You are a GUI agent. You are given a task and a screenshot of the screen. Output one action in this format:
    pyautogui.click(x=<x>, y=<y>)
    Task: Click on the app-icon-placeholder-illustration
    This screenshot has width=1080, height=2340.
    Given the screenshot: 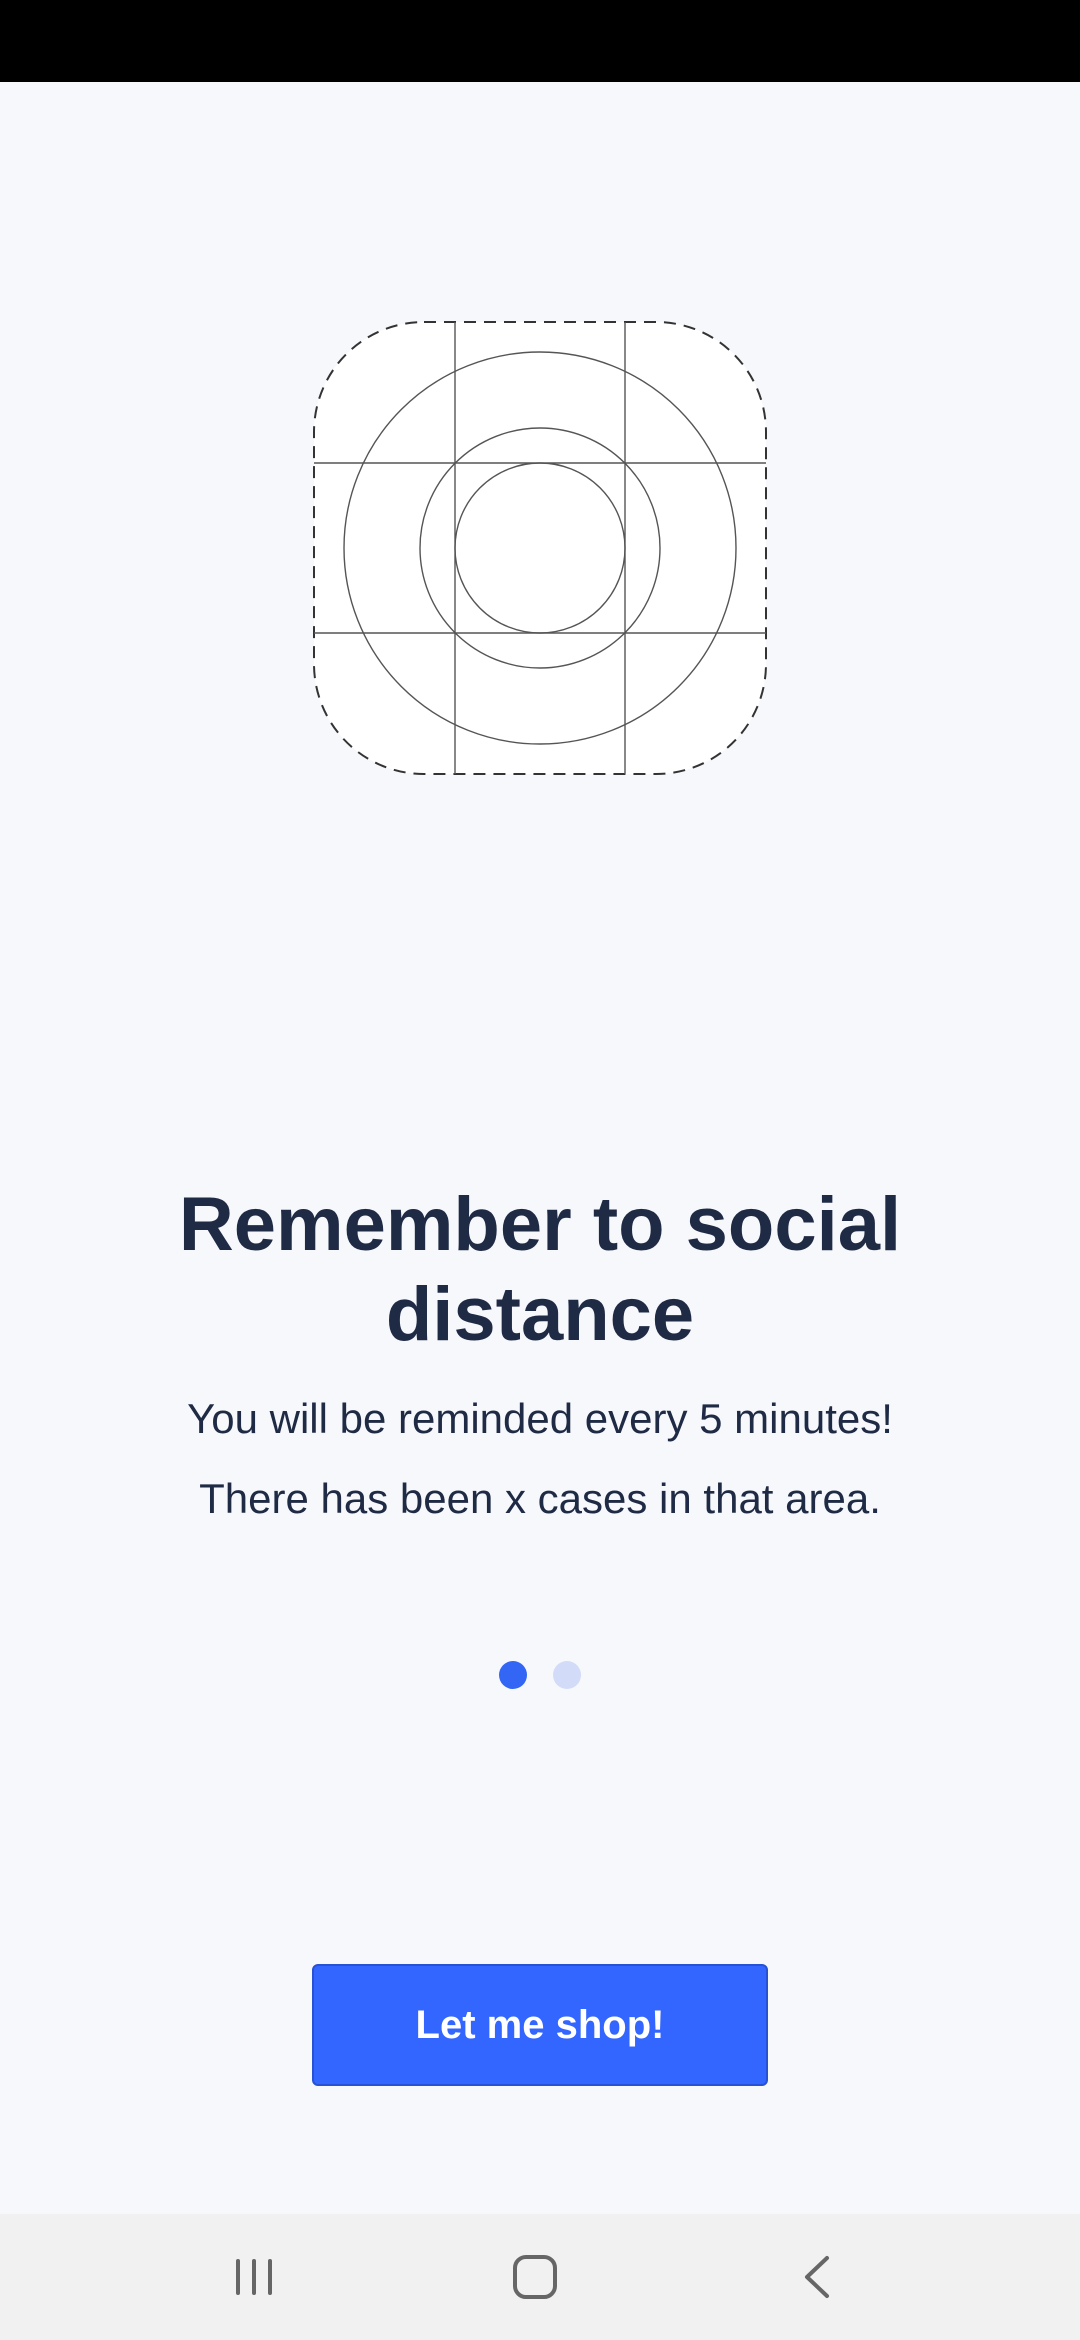 What is the action you would take?
    pyautogui.click(x=540, y=548)
    